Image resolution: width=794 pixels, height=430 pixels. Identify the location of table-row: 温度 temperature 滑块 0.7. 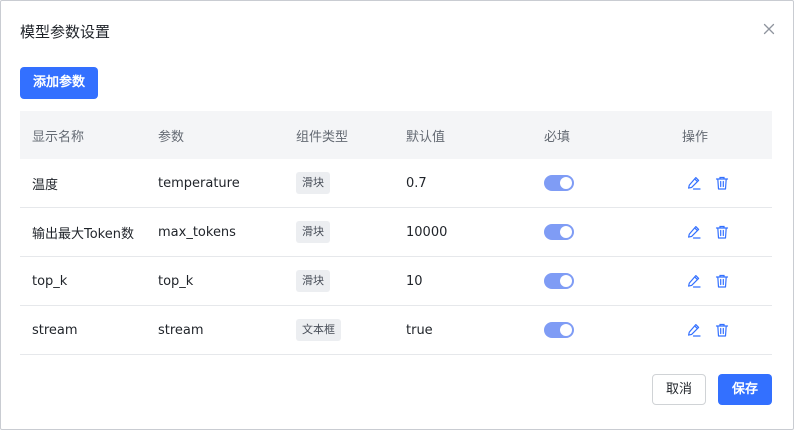
(396, 183).